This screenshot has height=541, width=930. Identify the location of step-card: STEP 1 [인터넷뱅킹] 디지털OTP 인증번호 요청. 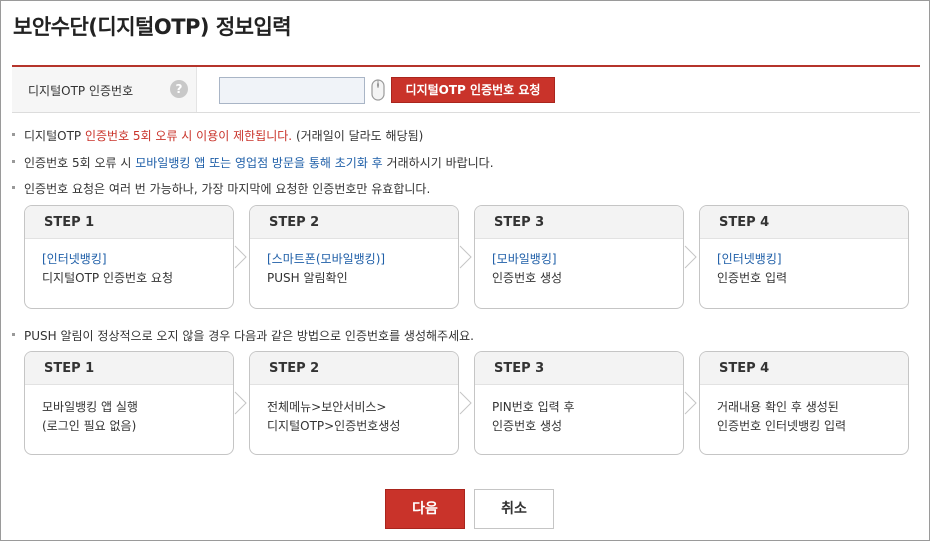
(129, 257).